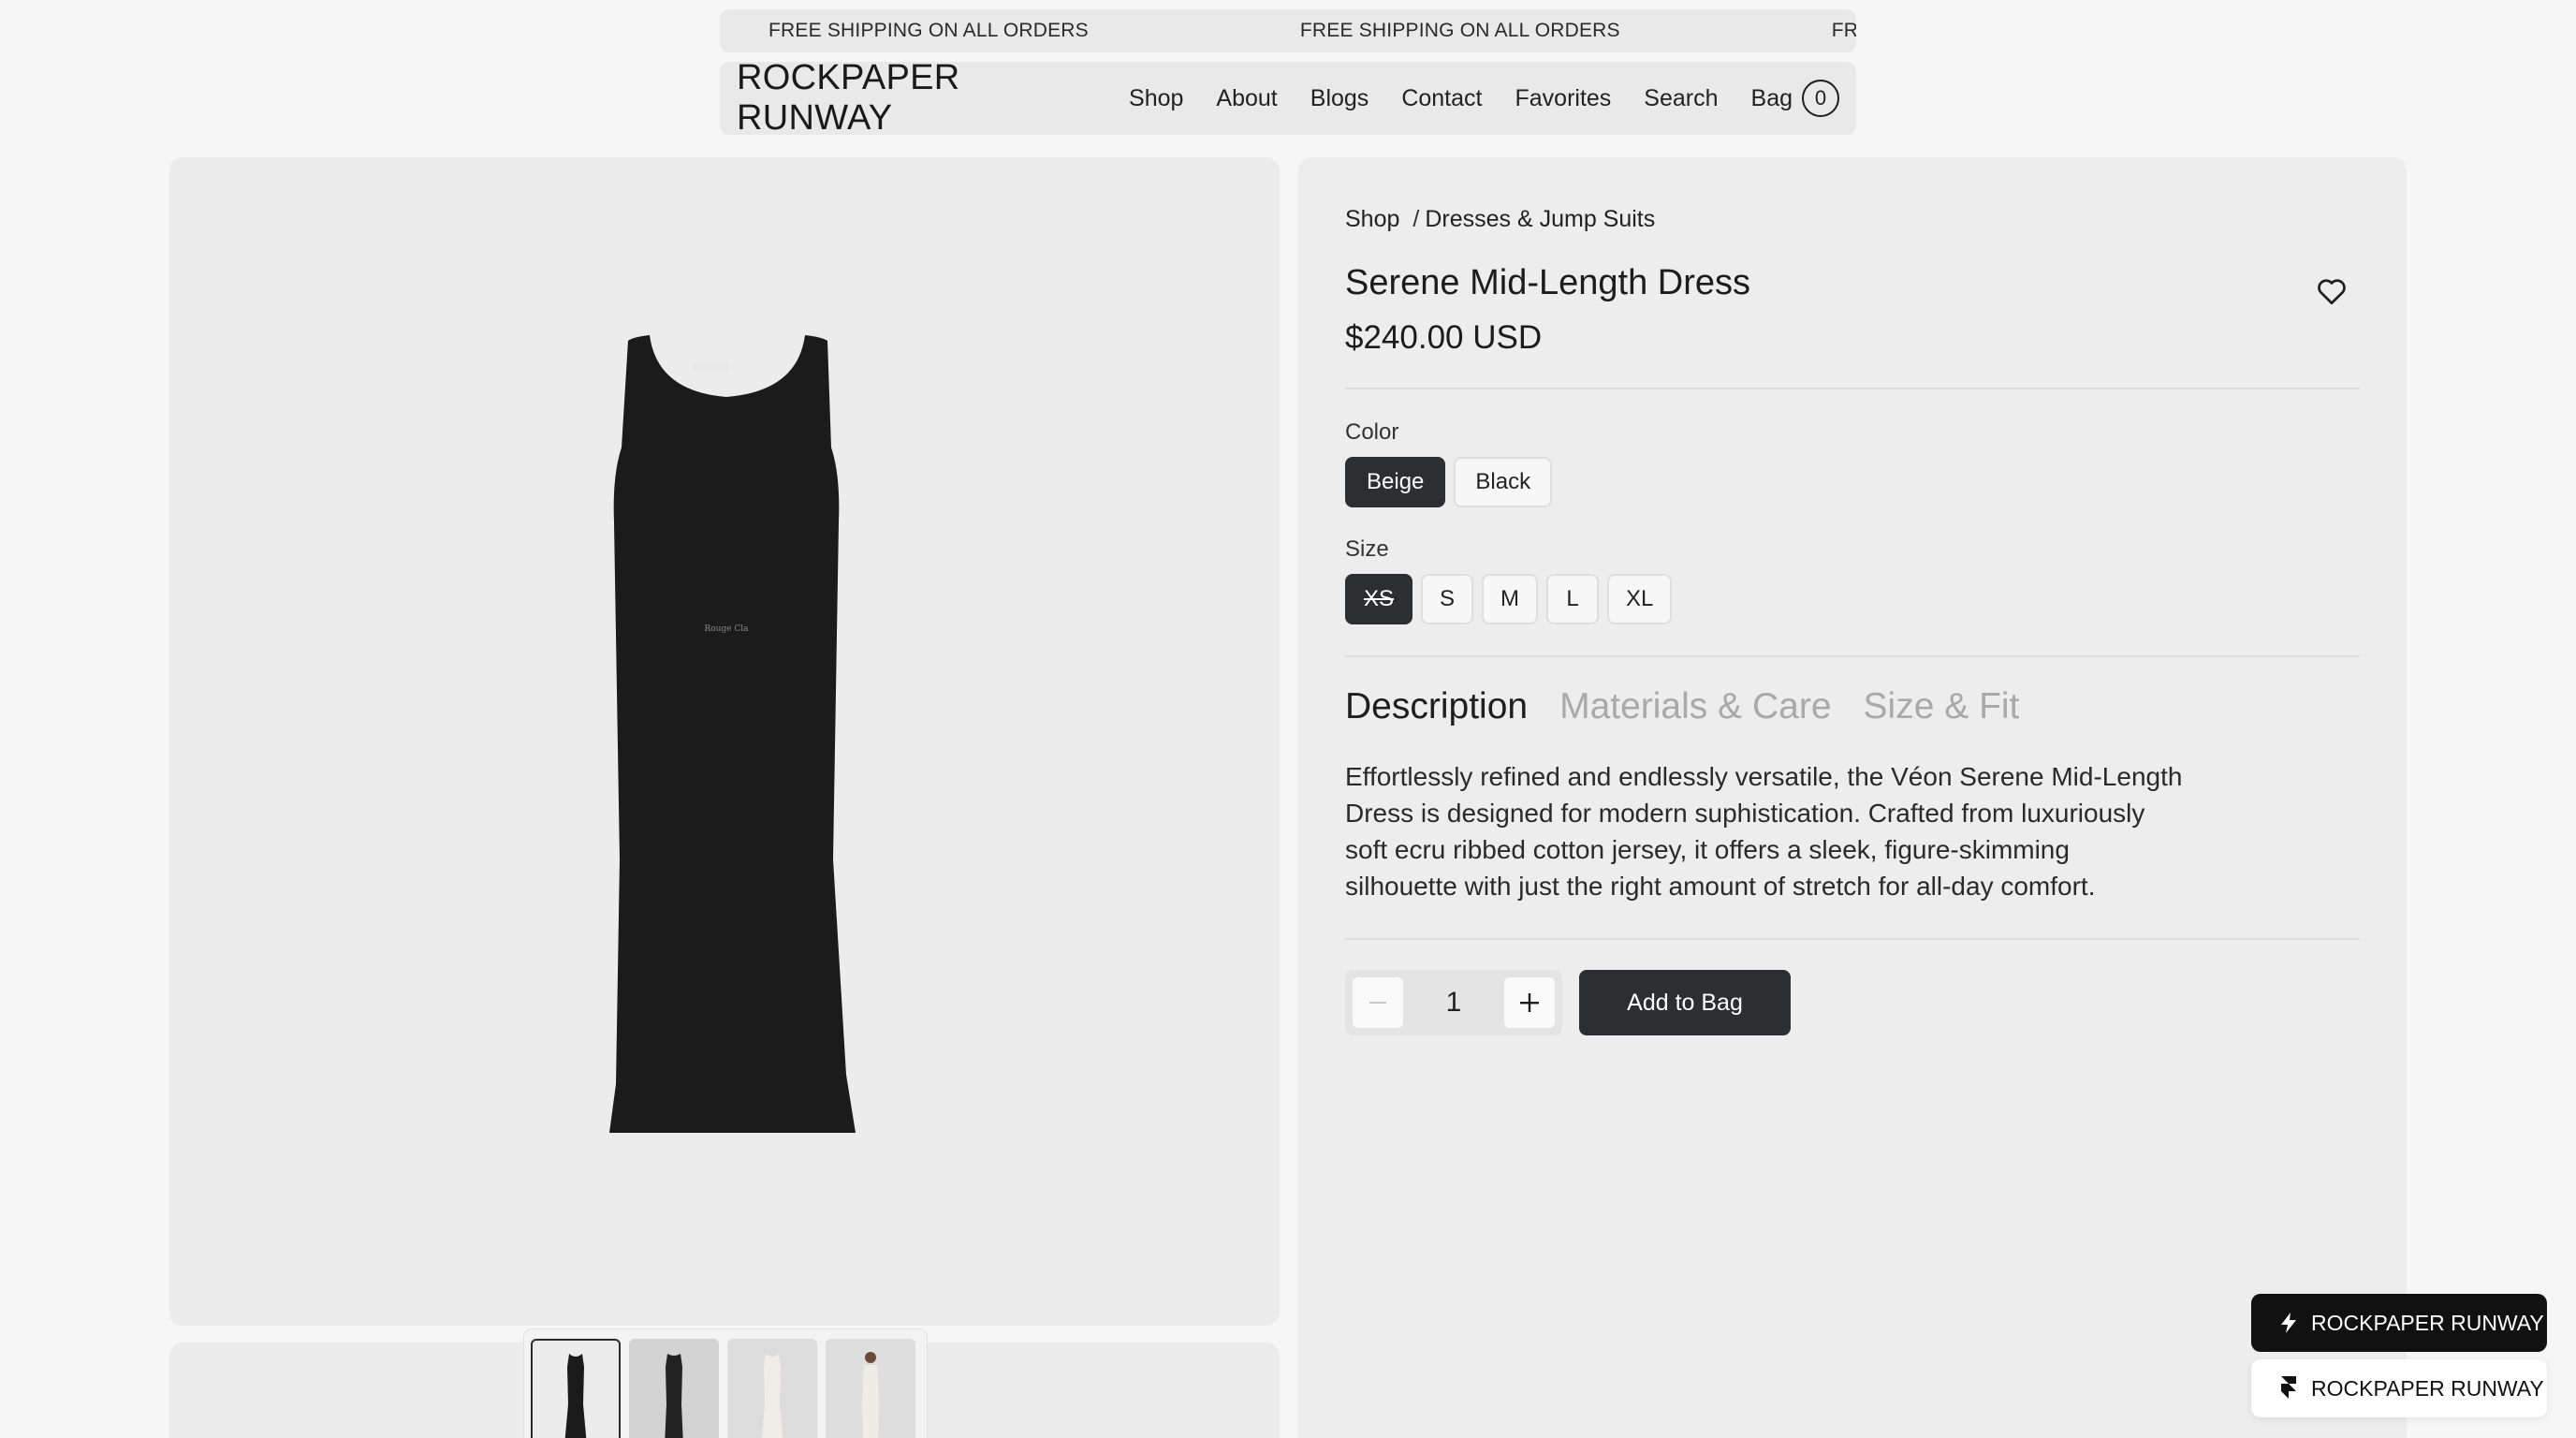 Image resolution: width=2576 pixels, height=1438 pixels. What do you see at coordinates (1695, 706) in the screenshot?
I see `tab-materials-care: Materials & Care` at bounding box center [1695, 706].